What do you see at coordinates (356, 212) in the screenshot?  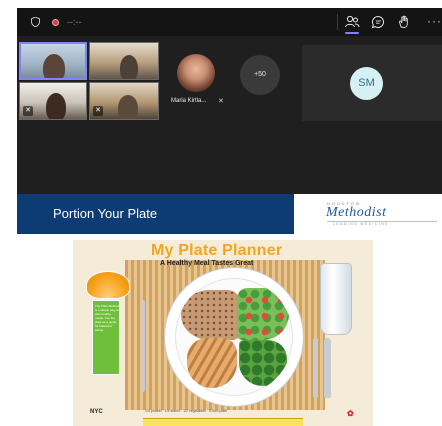 I see `logo-wordmark: Methodist` at bounding box center [356, 212].